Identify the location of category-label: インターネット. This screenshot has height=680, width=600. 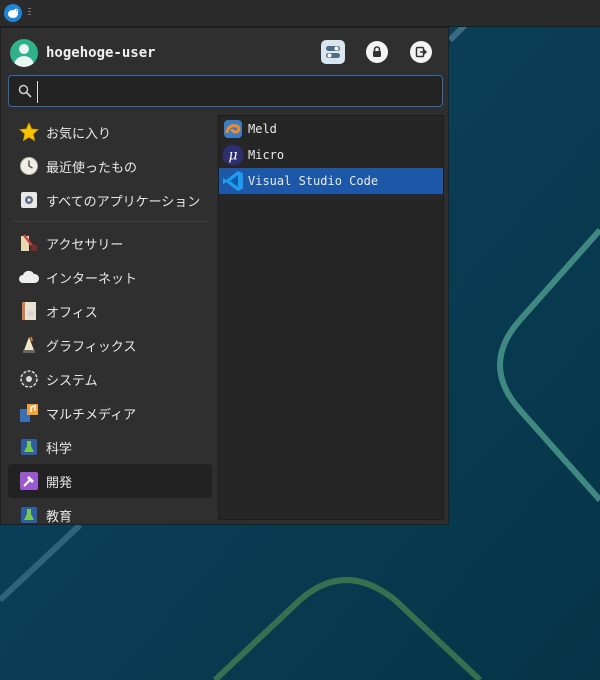
(92, 279).